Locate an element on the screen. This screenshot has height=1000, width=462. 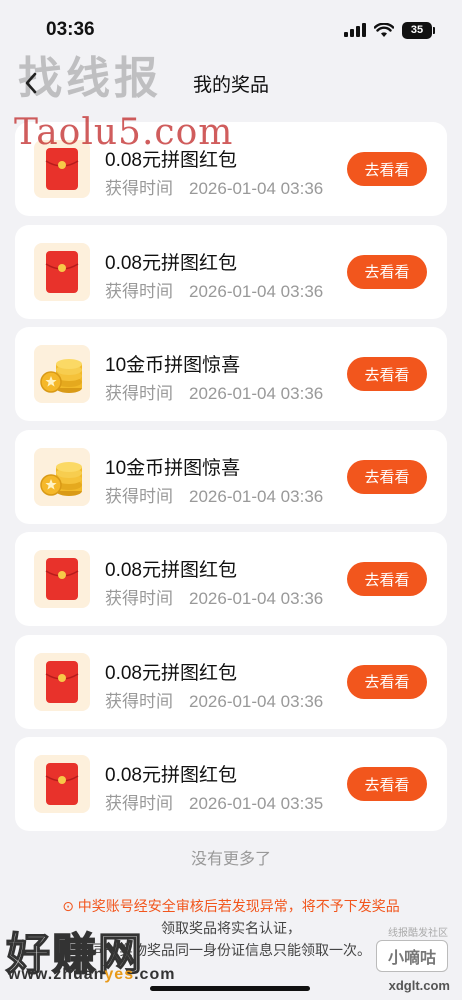
home-indicator is located at coordinates (230, 988).